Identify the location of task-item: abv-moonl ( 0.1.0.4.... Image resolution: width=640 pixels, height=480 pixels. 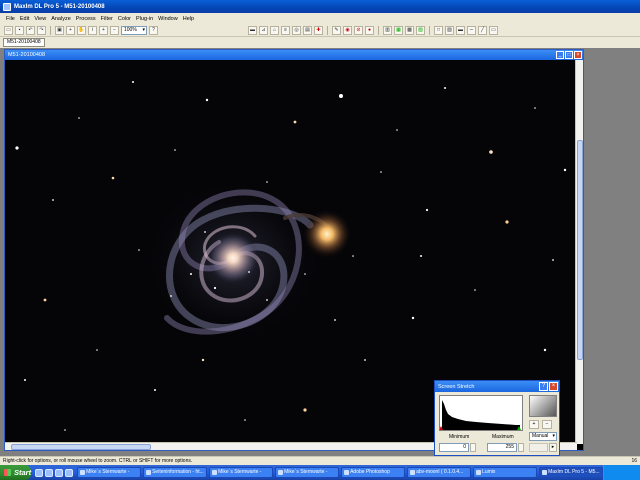
(439, 472).